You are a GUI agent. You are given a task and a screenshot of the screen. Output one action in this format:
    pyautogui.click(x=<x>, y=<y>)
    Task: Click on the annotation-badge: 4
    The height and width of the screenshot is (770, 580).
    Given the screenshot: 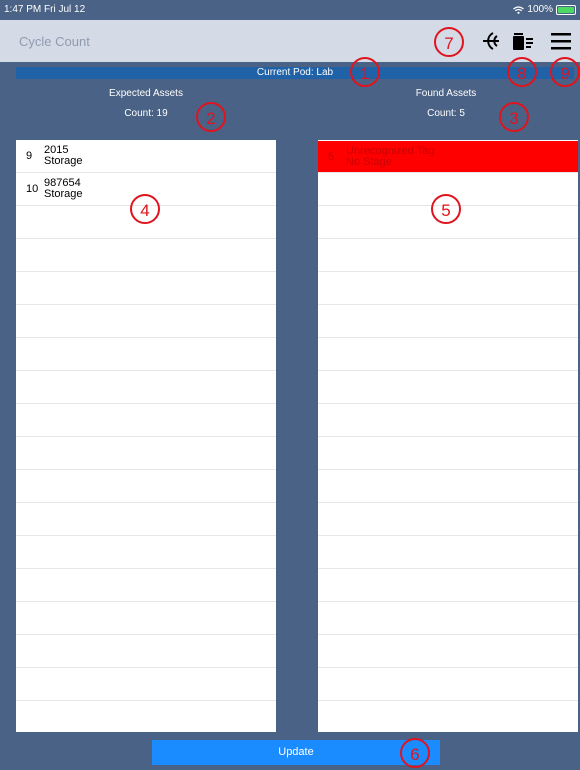 What is the action you would take?
    pyautogui.click(x=145, y=209)
    